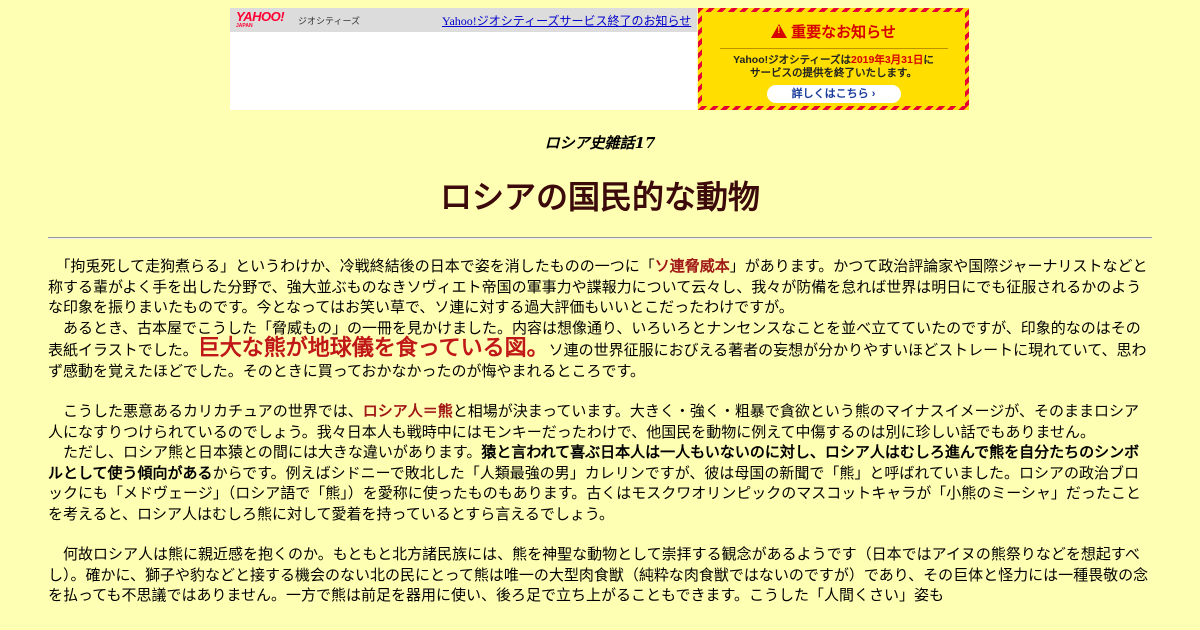  I want to click on p2-text-c: ただし、ロシア熊と日本猿との間には大きな違いがあります。, so click(272, 452).